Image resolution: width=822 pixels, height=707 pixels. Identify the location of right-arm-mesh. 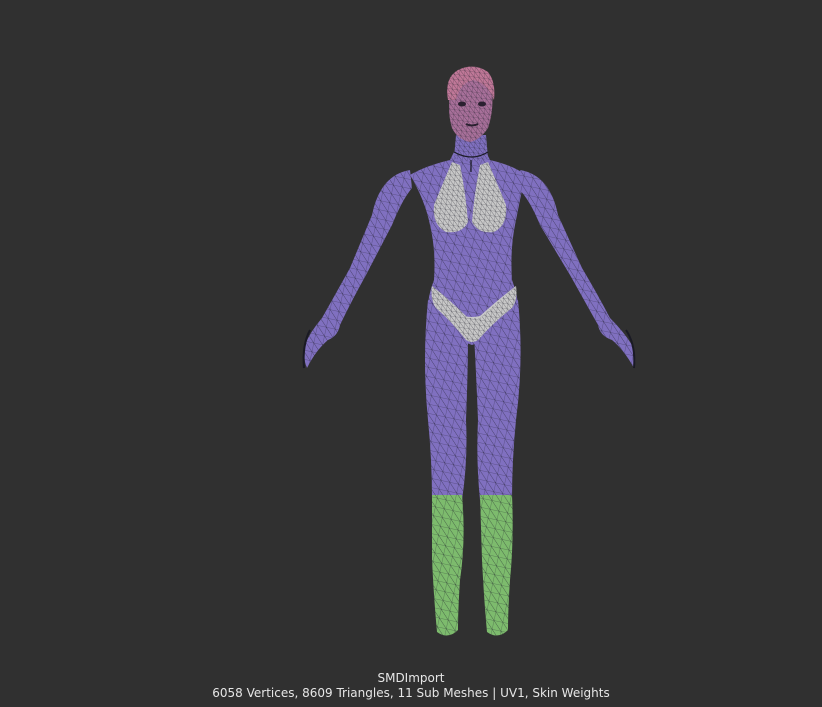
(577, 269).